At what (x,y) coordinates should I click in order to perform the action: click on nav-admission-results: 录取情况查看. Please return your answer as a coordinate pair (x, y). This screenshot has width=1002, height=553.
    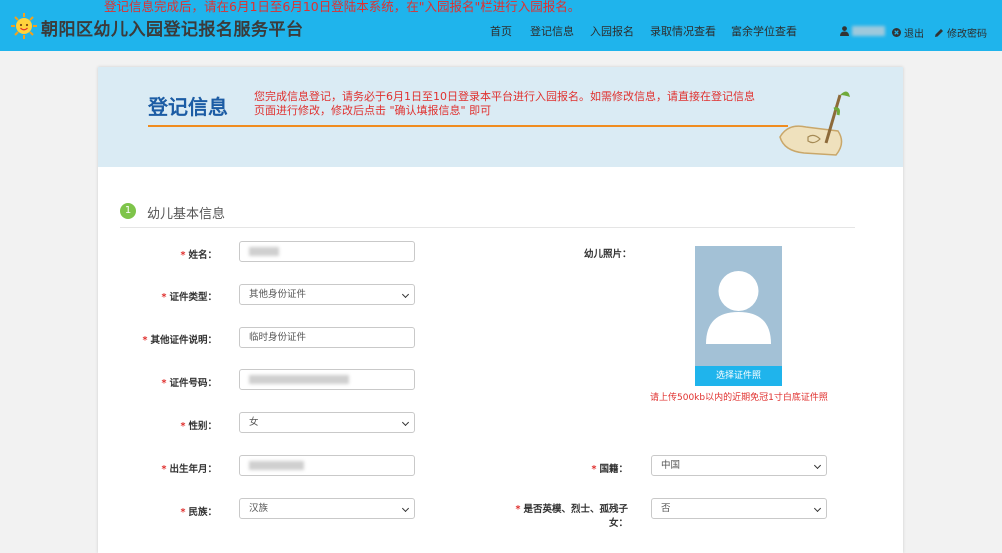
    Looking at the image, I should click on (683, 31).